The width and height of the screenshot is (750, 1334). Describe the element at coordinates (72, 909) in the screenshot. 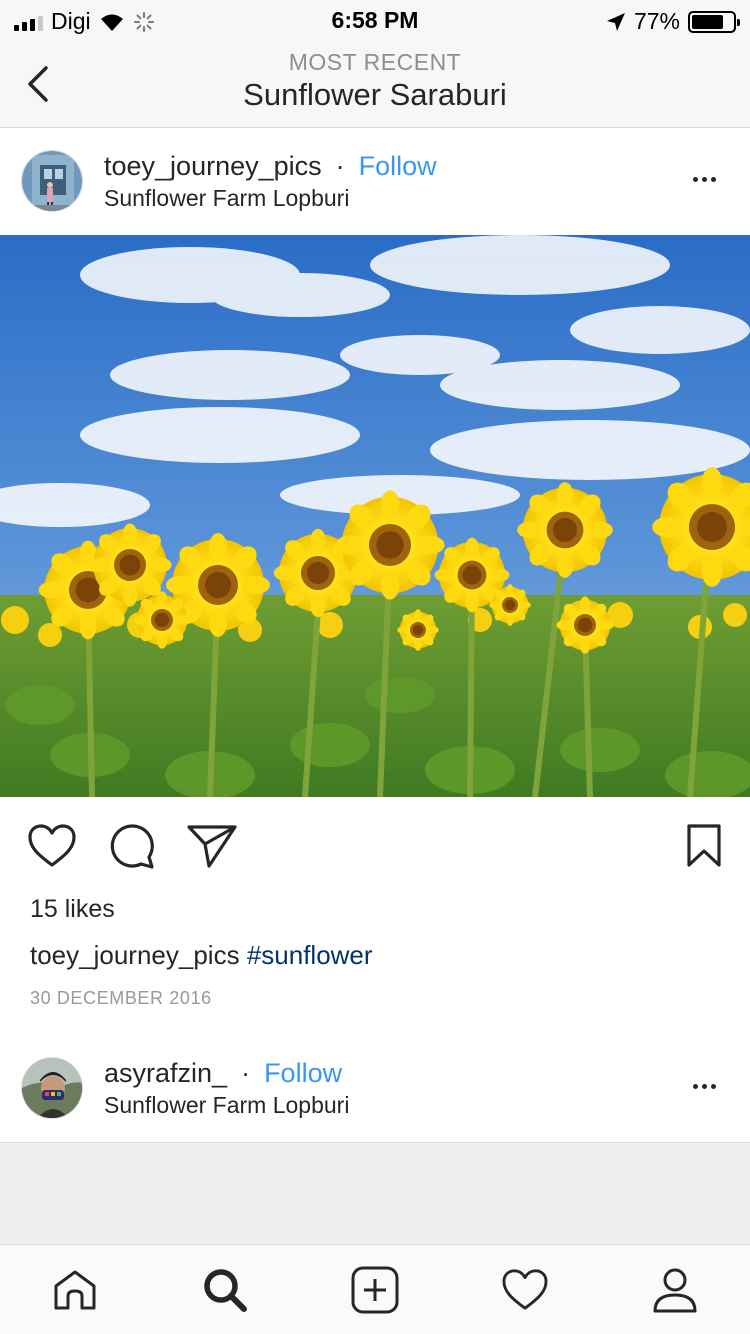

I see `likes-count: 15 likes` at that location.